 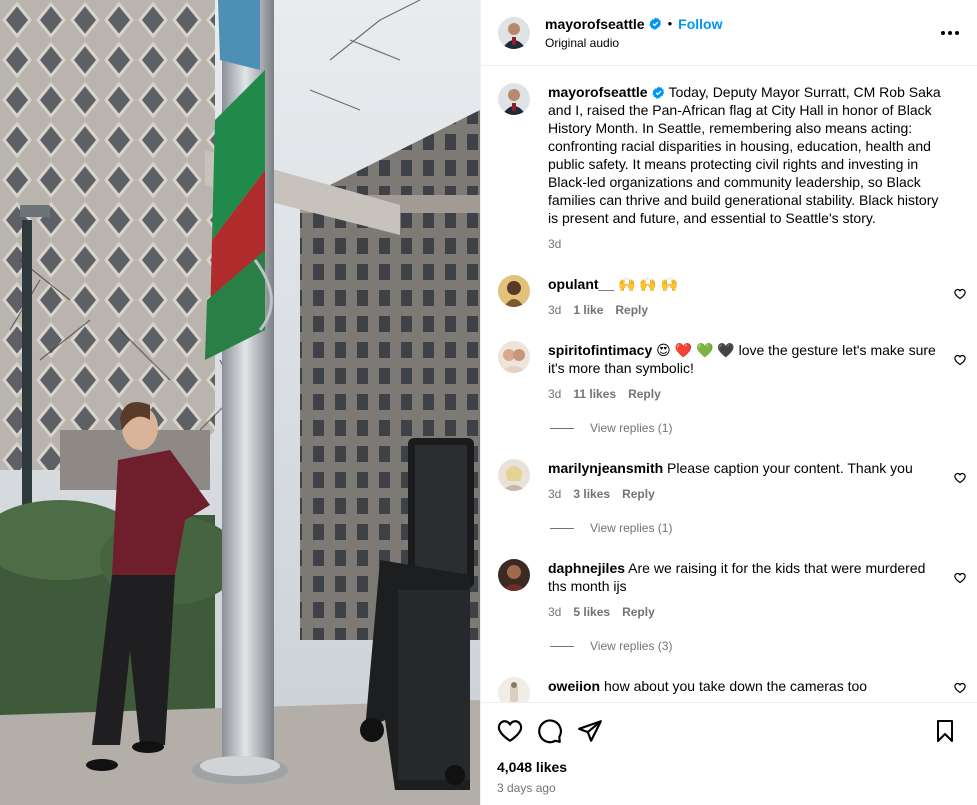 I want to click on view-replies-label: View replies (3), so click(x=631, y=646).